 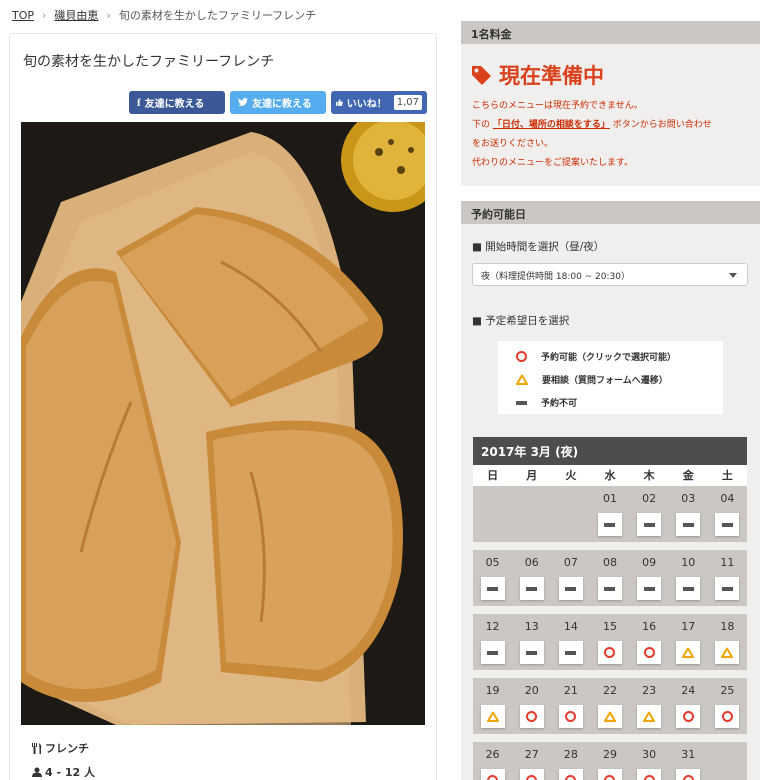 What do you see at coordinates (67, 748) in the screenshot?
I see `cuisine-label: フレンチ` at bounding box center [67, 748].